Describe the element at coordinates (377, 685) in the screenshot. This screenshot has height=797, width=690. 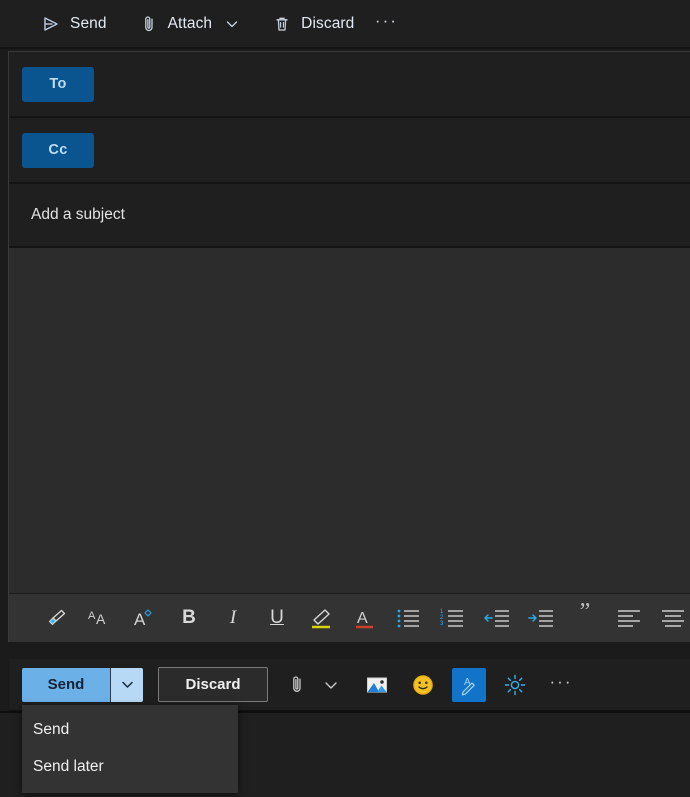
I see `insert-picture-icon` at that location.